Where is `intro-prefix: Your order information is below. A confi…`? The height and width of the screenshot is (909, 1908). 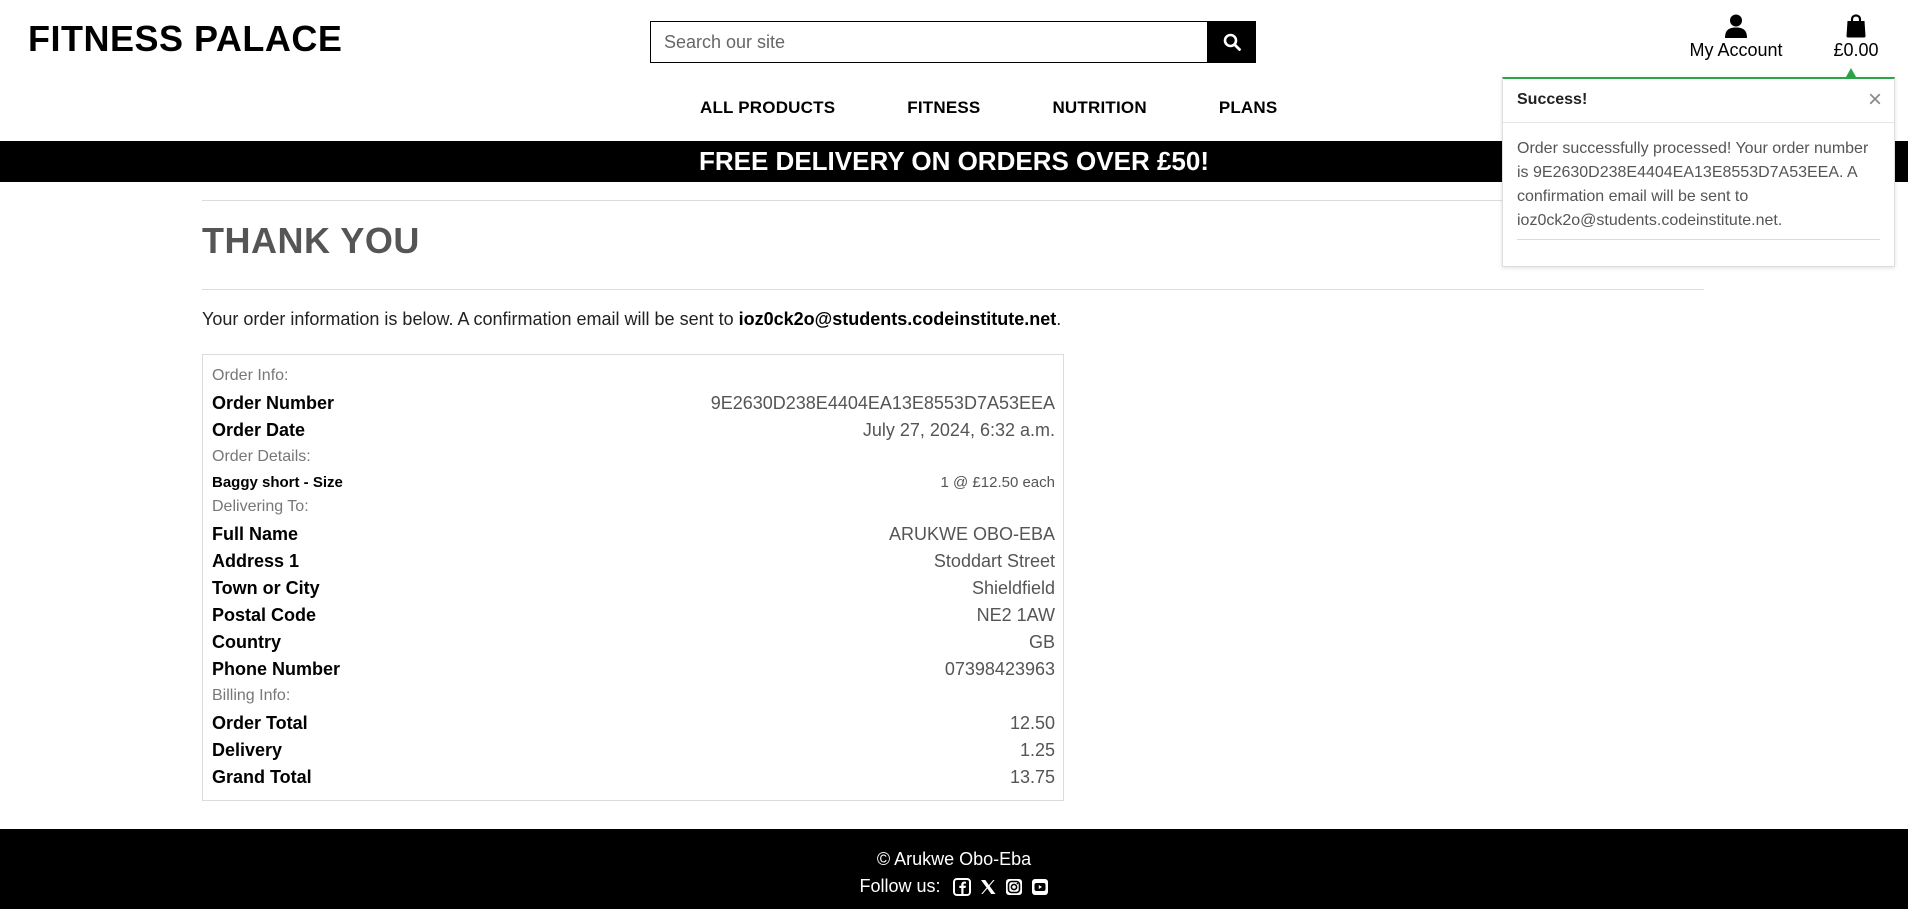 intro-prefix: Your order information is below. A confi… is located at coordinates (470, 319).